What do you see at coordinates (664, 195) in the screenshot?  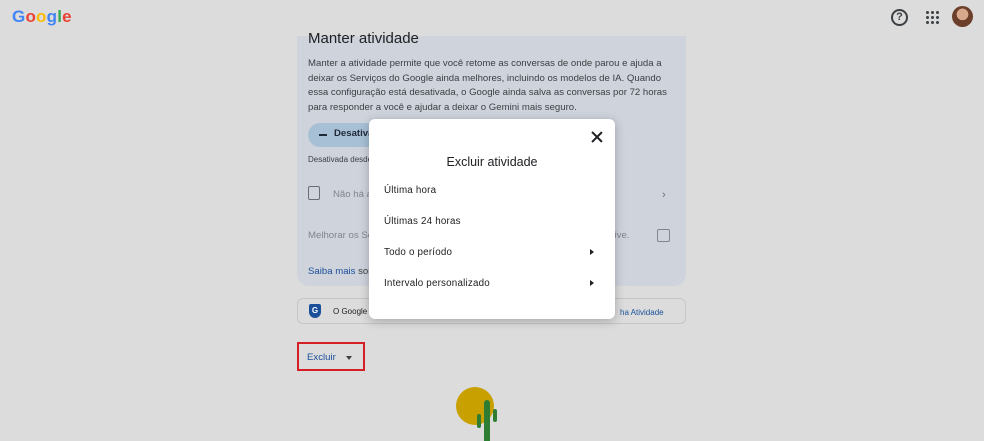 I see `chevron-right-icon: ›` at bounding box center [664, 195].